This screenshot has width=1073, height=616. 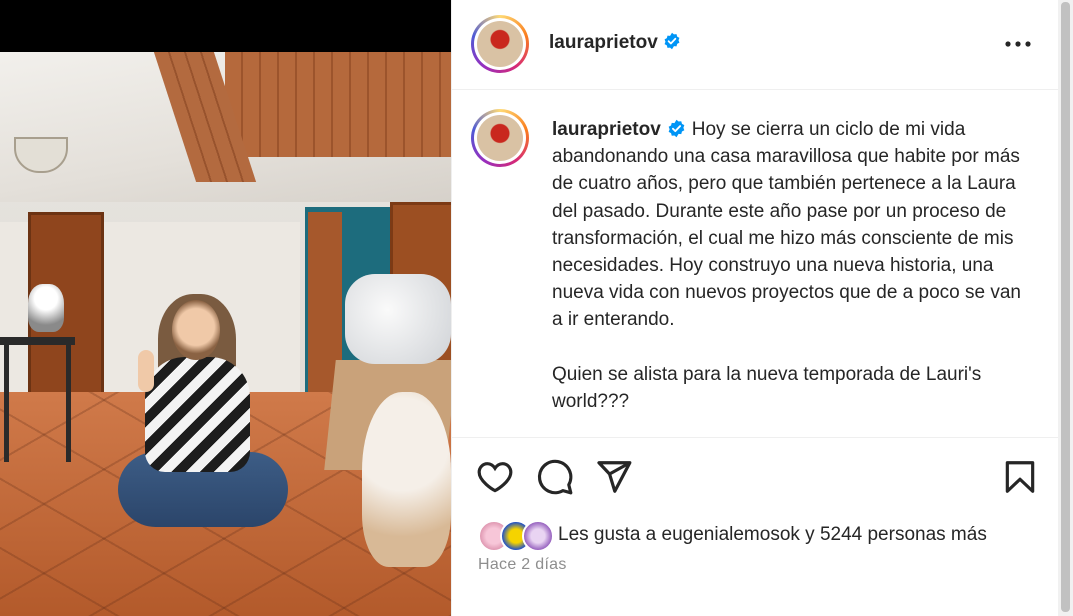 What do you see at coordinates (555, 477) in the screenshot?
I see `comment-icon` at bounding box center [555, 477].